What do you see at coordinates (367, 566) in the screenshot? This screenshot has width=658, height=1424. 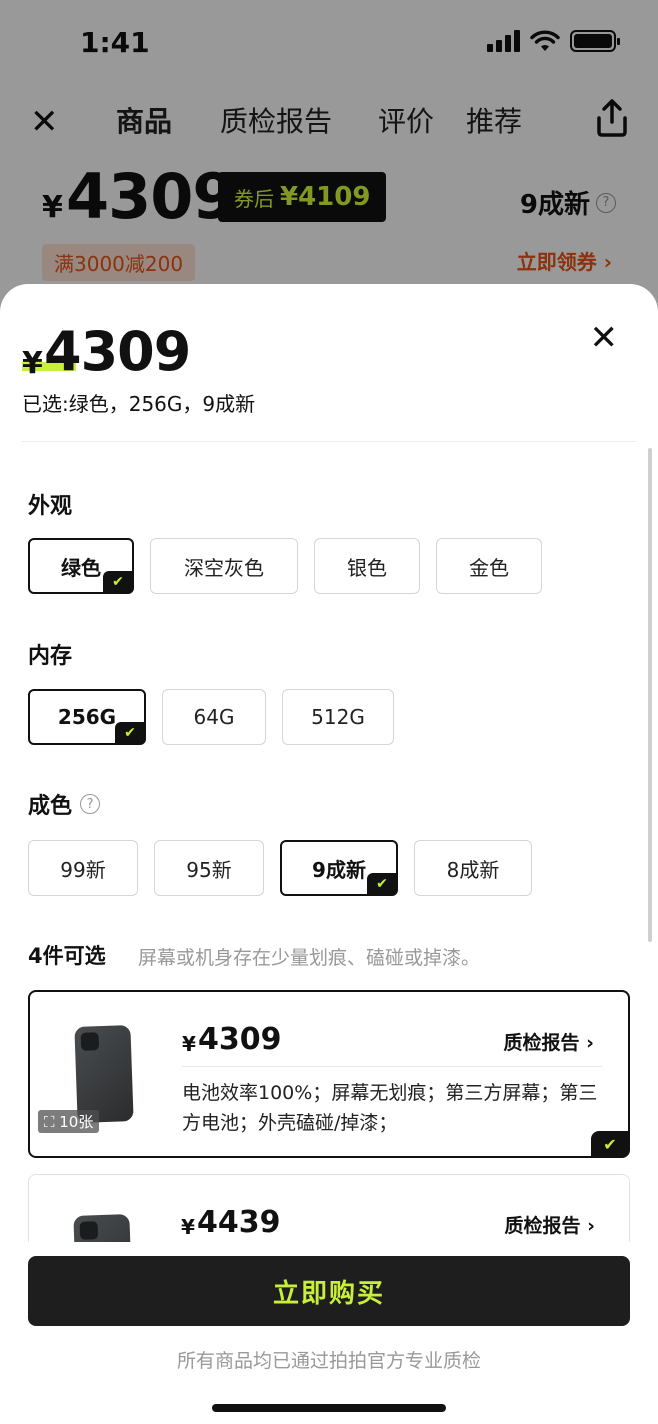 I see `option-silver: 银色` at bounding box center [367, 566].